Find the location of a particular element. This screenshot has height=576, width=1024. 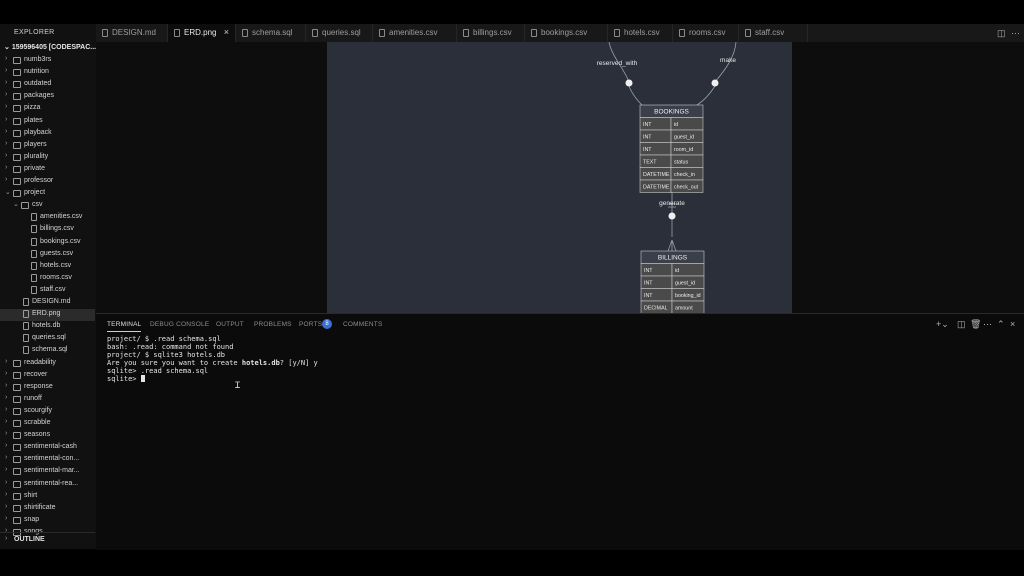

tab-billings-csv: billings.csv is located at coordinates (491, 33).